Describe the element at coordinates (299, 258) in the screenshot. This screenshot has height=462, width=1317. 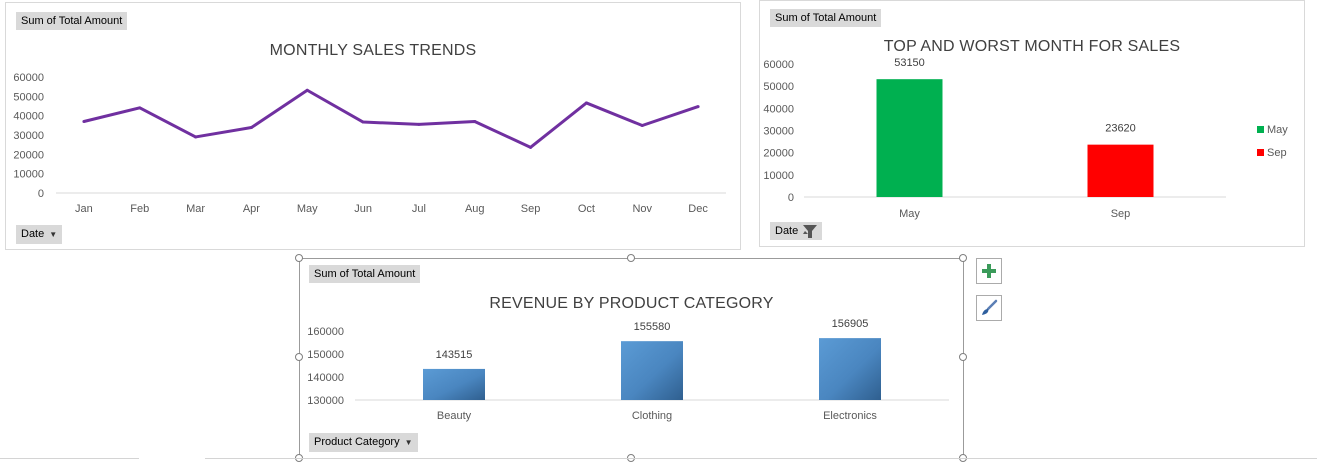
I see `resize-handle-top-left` at that location.